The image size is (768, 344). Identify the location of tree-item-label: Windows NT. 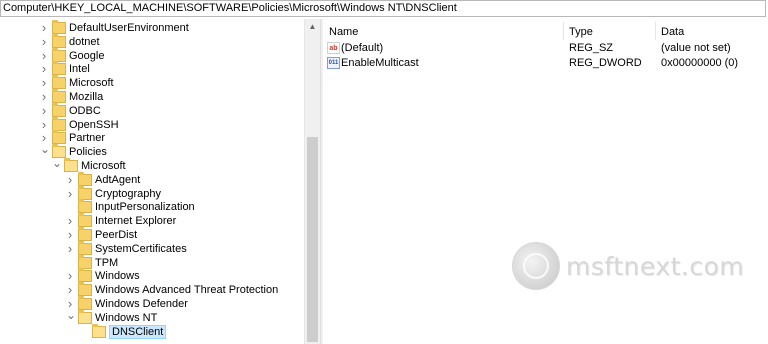
(126, 317).